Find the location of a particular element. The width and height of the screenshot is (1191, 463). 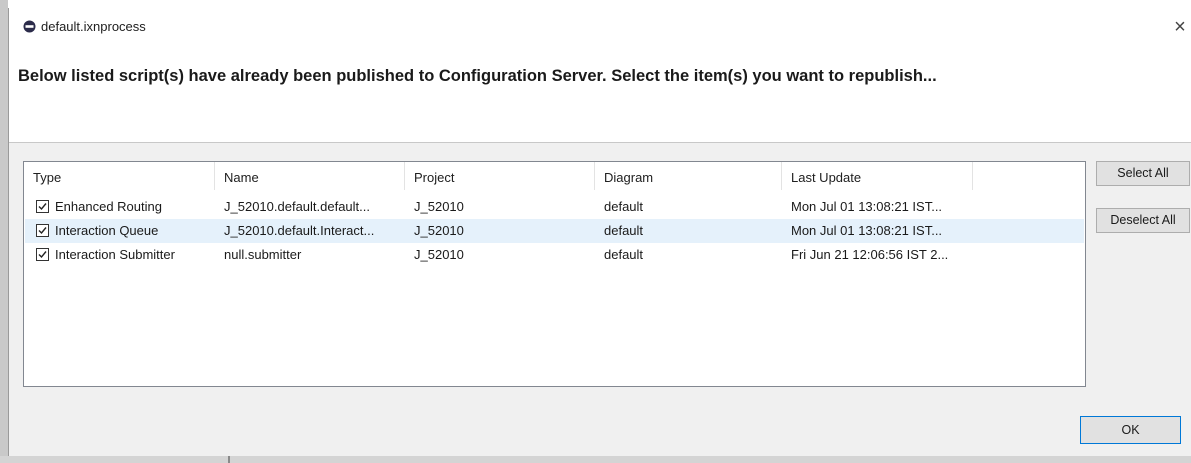

deselect-all-button: Deselect All is located at coordinates (1143, 220).